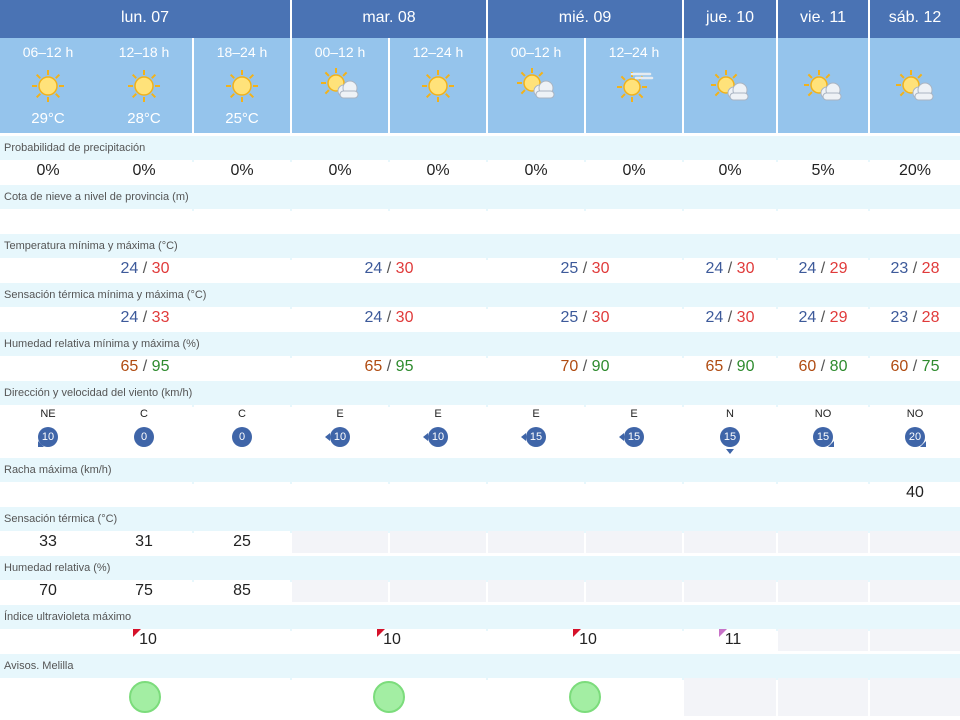 Image resolution: width=960 pixels, height=720 pixels. Describe the element at coordinates (915, 430) in the screenshot. I see `wind-cell: NO 20` at that location.